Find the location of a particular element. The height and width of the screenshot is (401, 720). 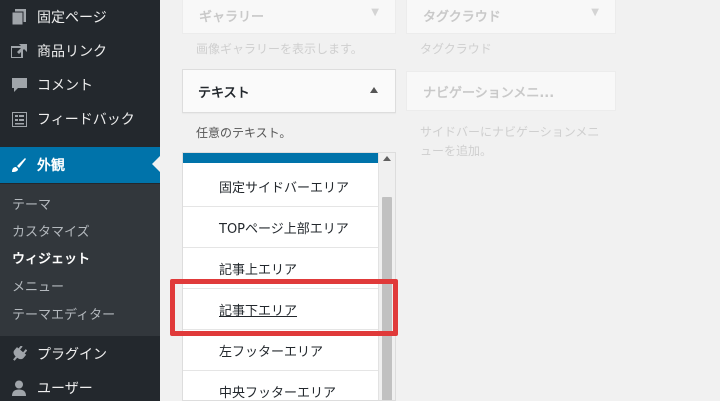

widget-title: テキスト is located at coordinates (224, 93).